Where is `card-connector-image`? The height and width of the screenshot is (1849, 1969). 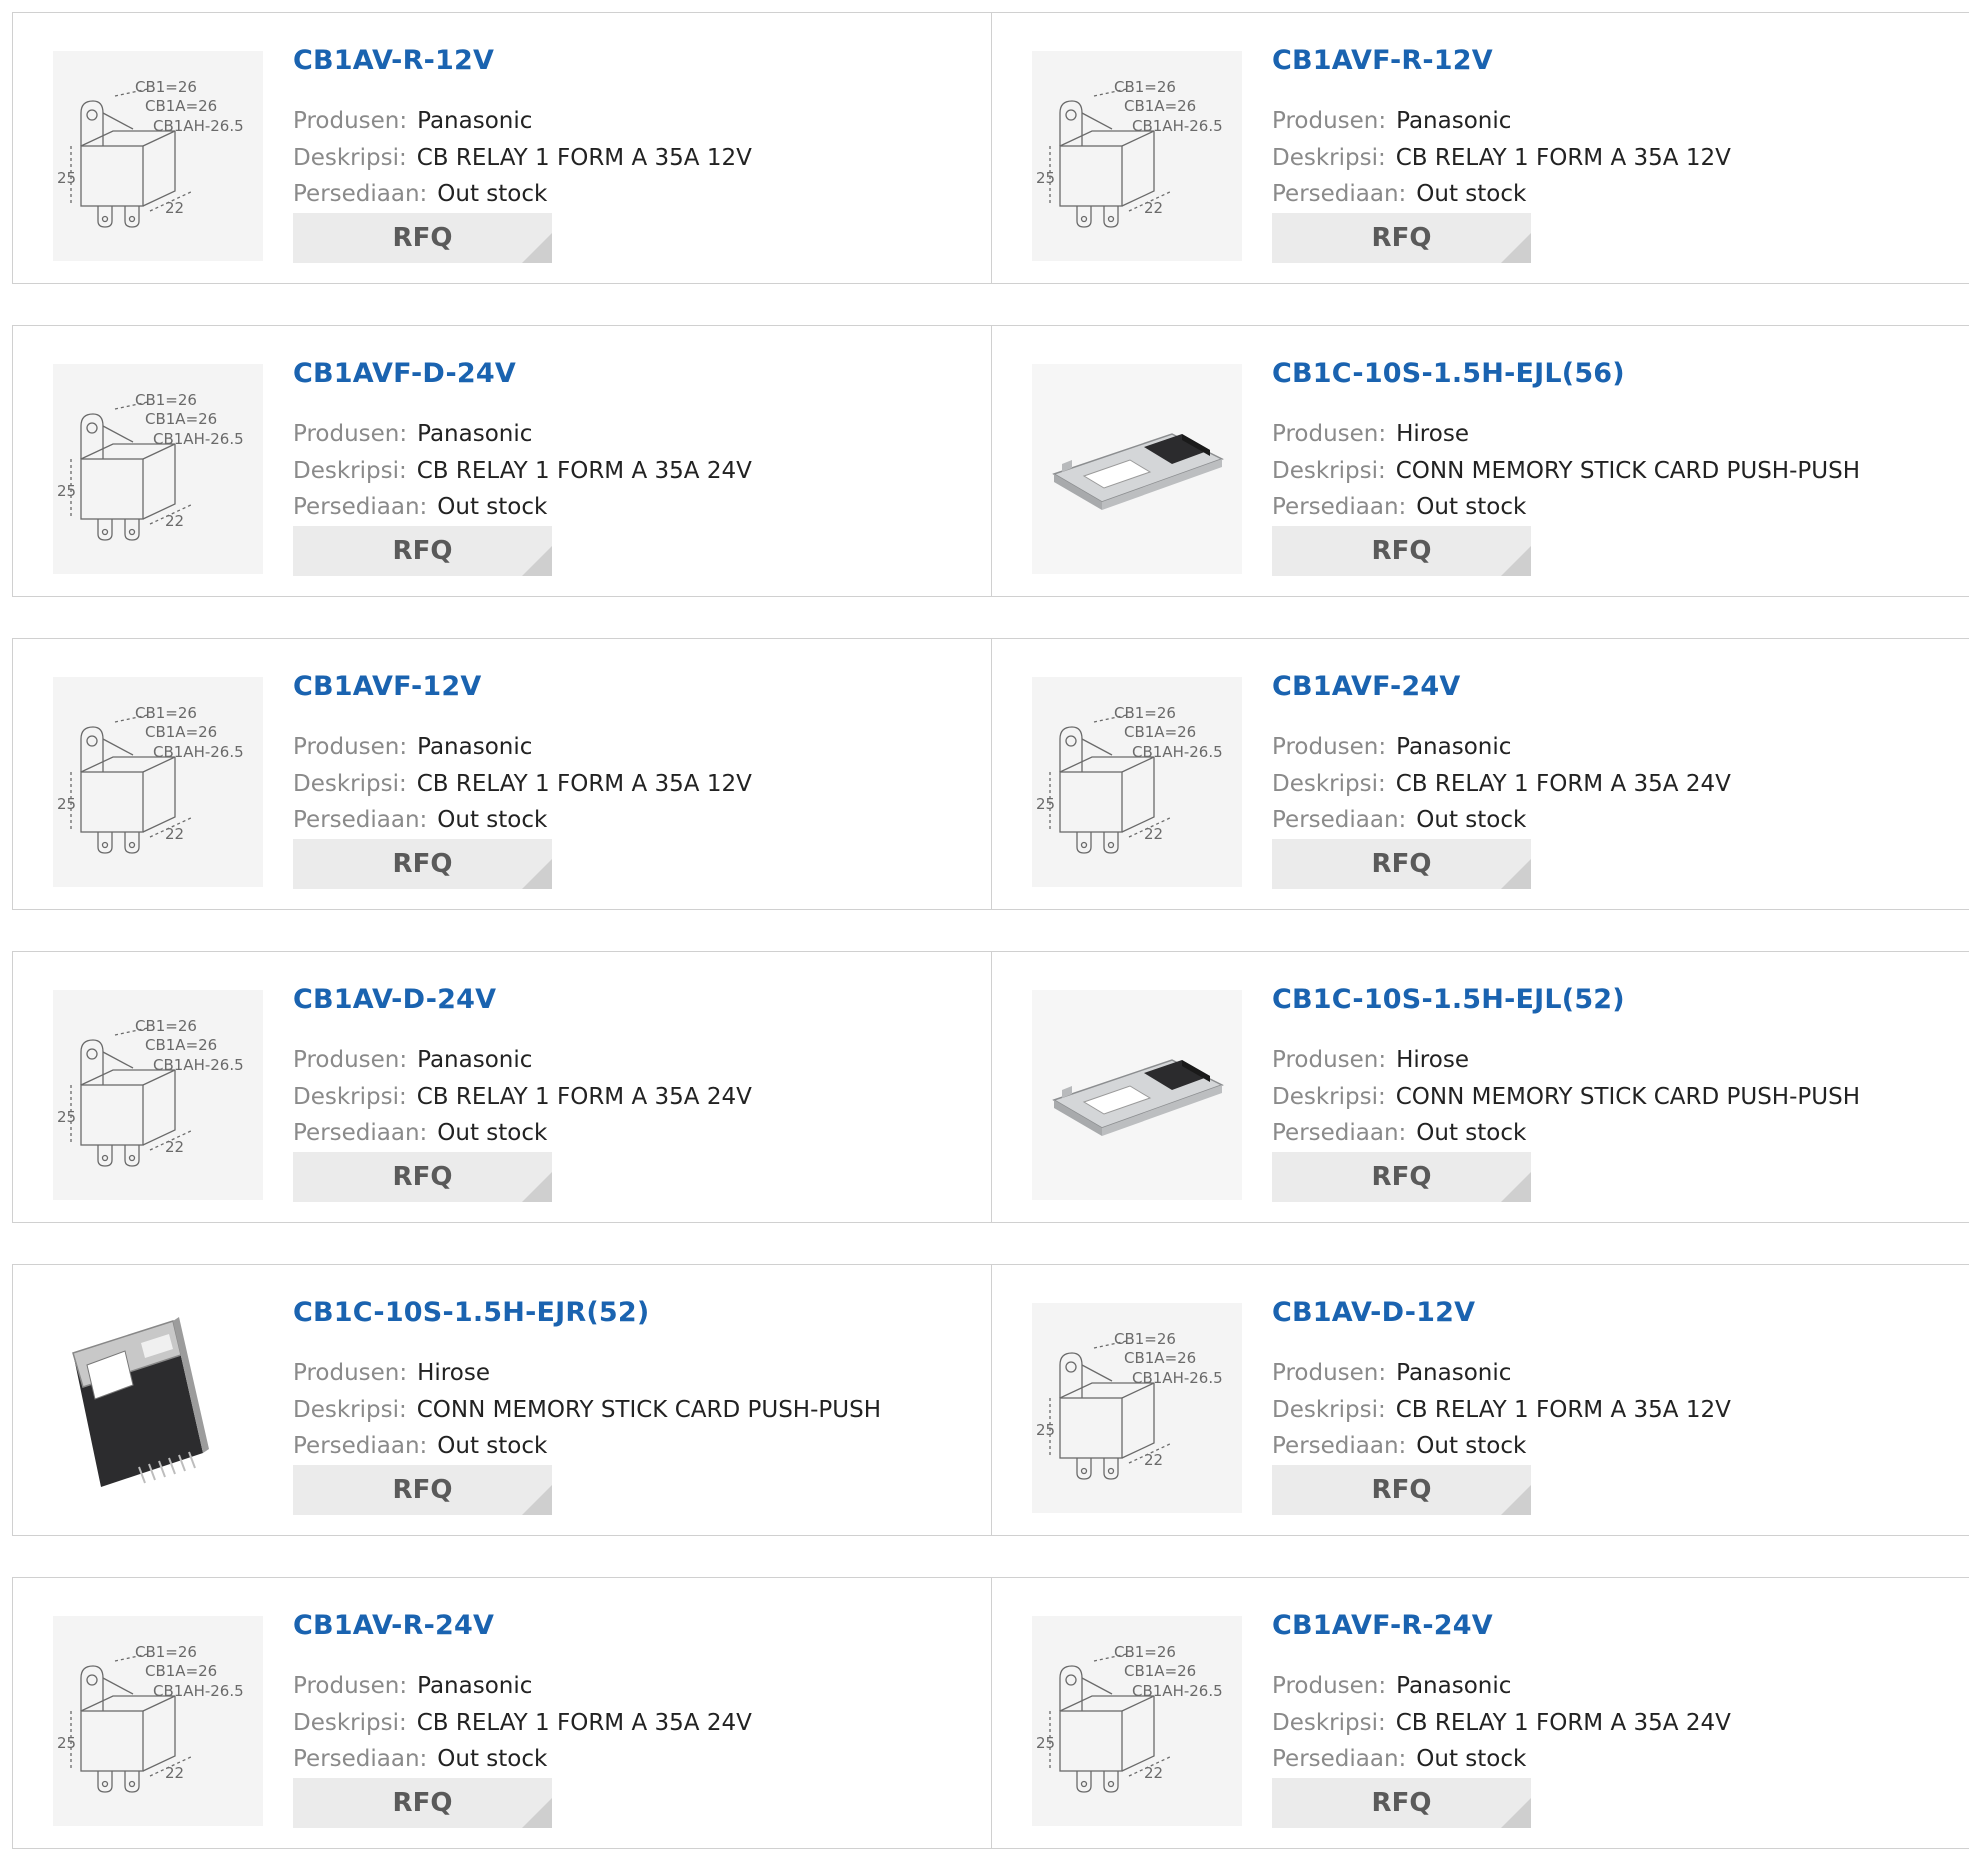
card-connector-image is located at coordinates (158, 1408).